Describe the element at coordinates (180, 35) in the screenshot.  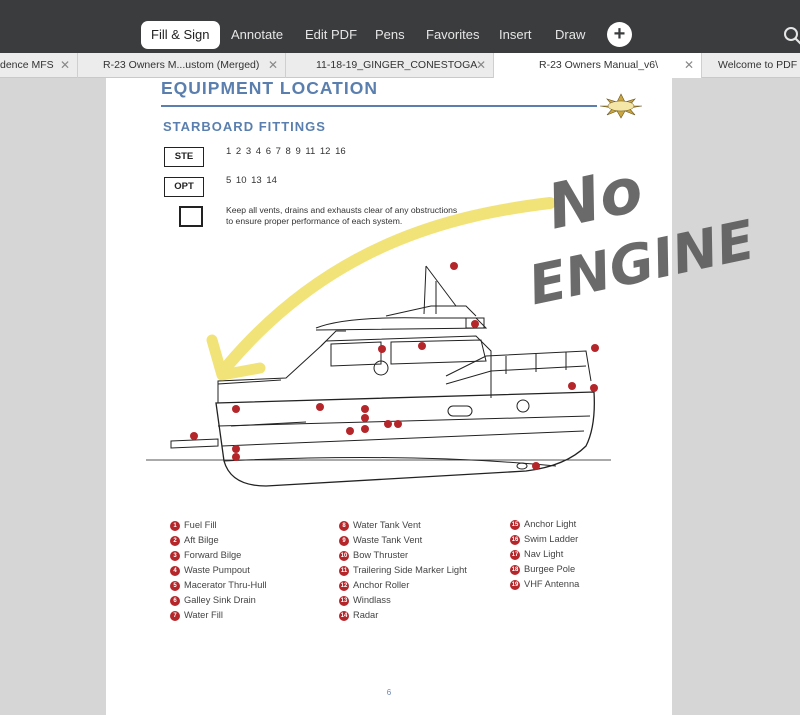
I see `tab-fill-sign: Fill & Sign` at that location.